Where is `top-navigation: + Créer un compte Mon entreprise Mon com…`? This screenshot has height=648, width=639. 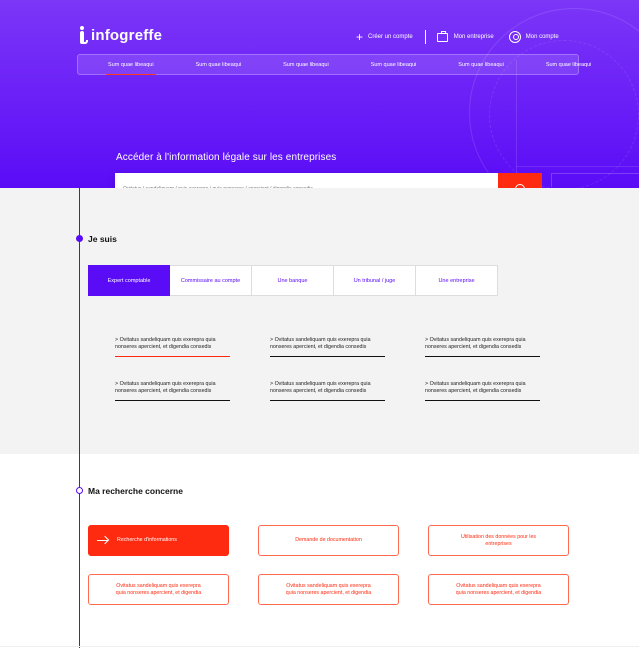
top-navigation: + Créer un compte Mon entreprise Mon com… is located at coordinates (457, 37).